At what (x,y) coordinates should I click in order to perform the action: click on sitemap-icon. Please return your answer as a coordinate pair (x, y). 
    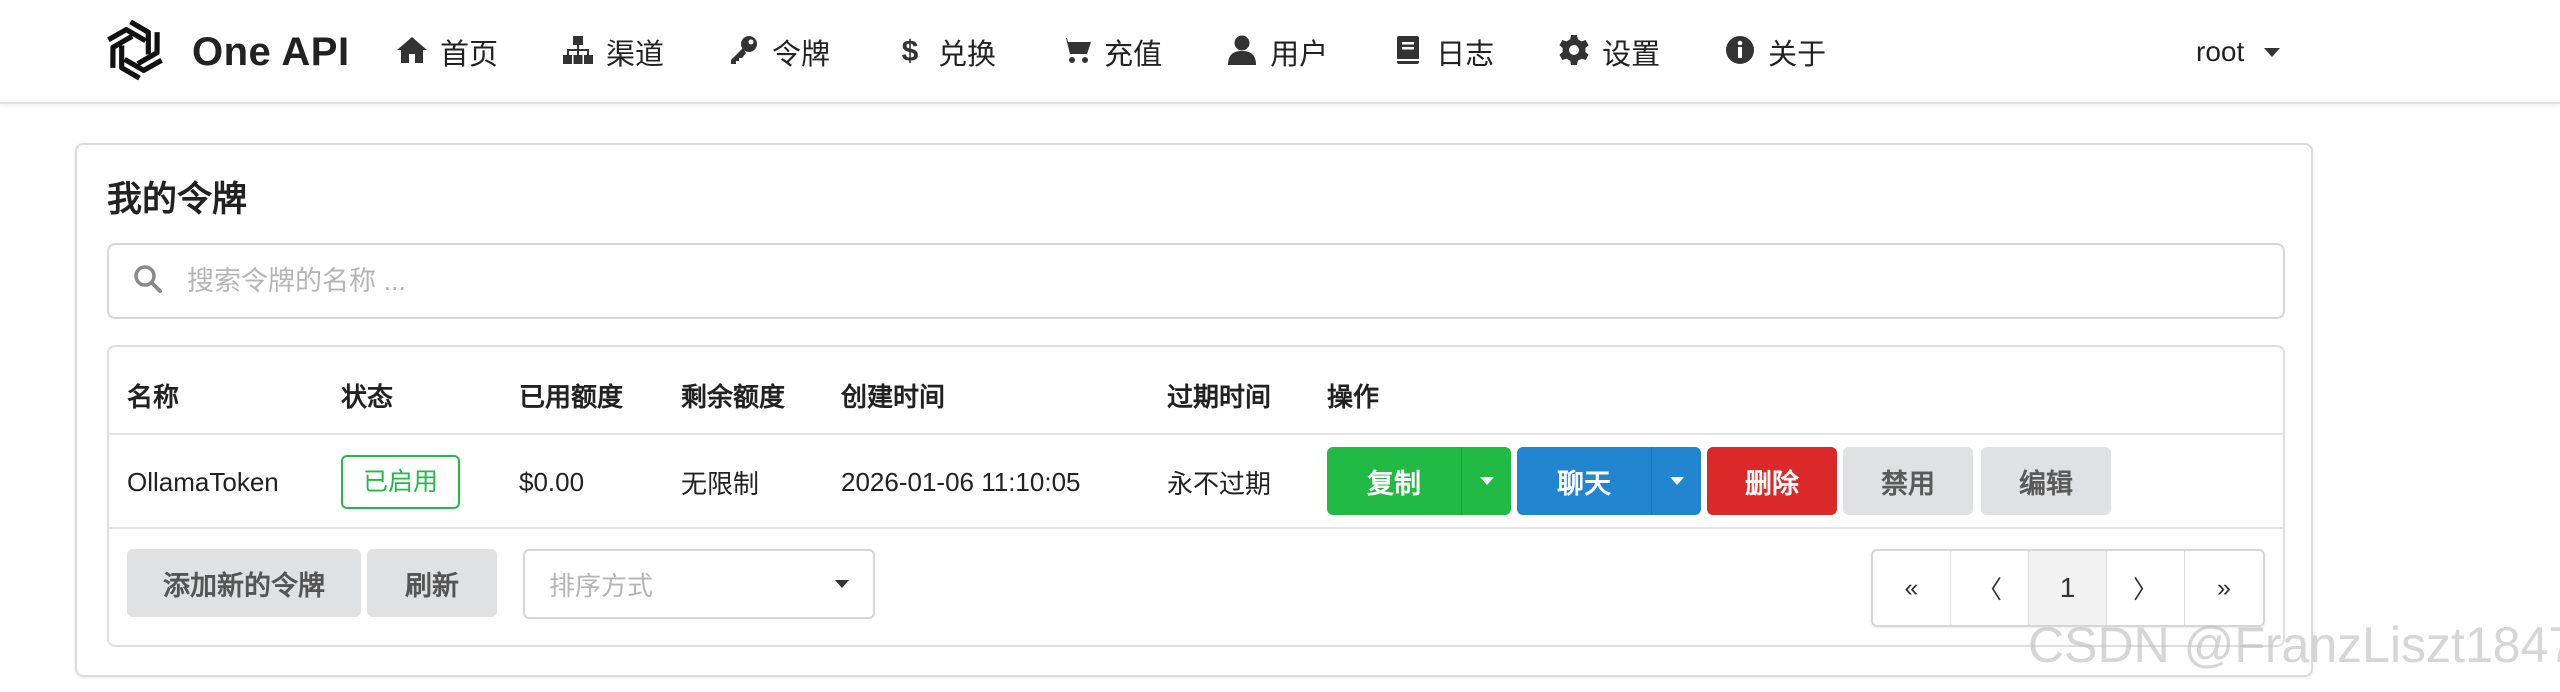
    Looking at the image, I should click on (578, 52).